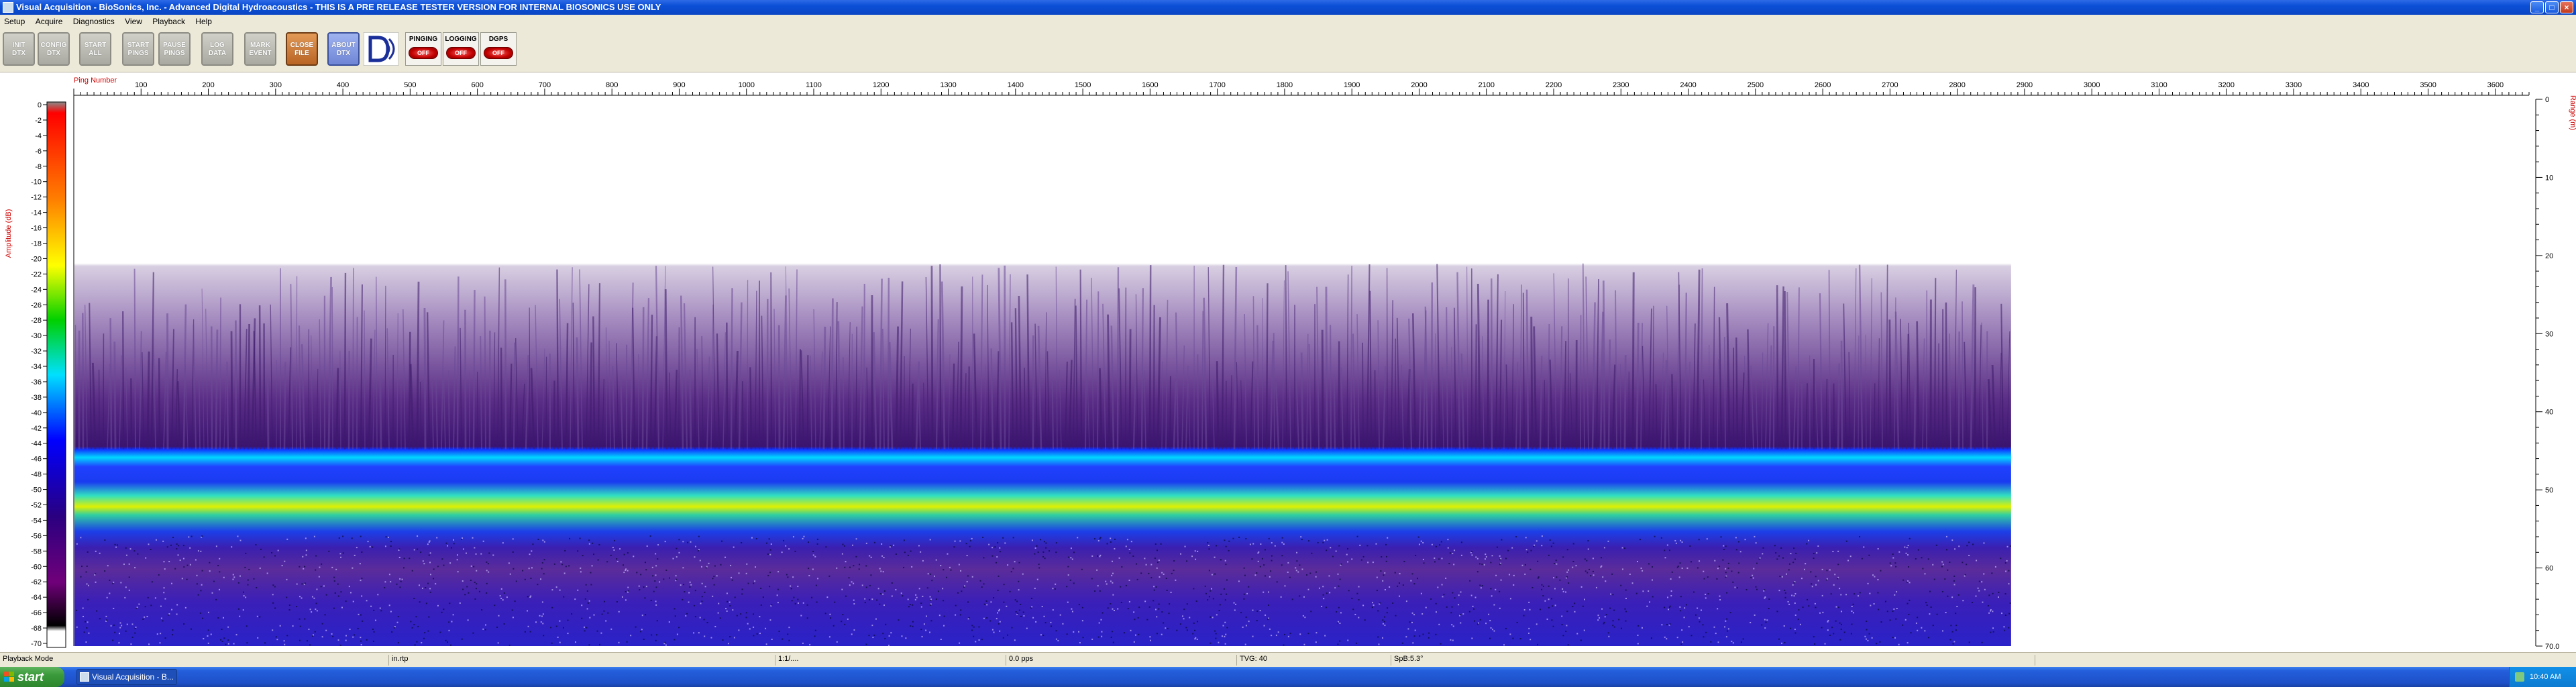  I want to click on log-data-button: LOG DATA, so click(217, 49).